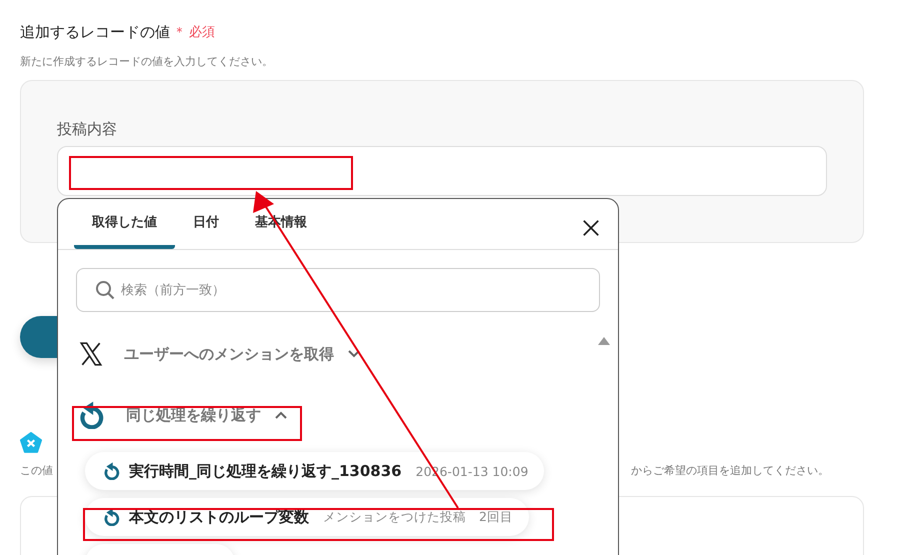 This screenshot has height=555, width=917. I want to click on close-icon, so click(591, 228).